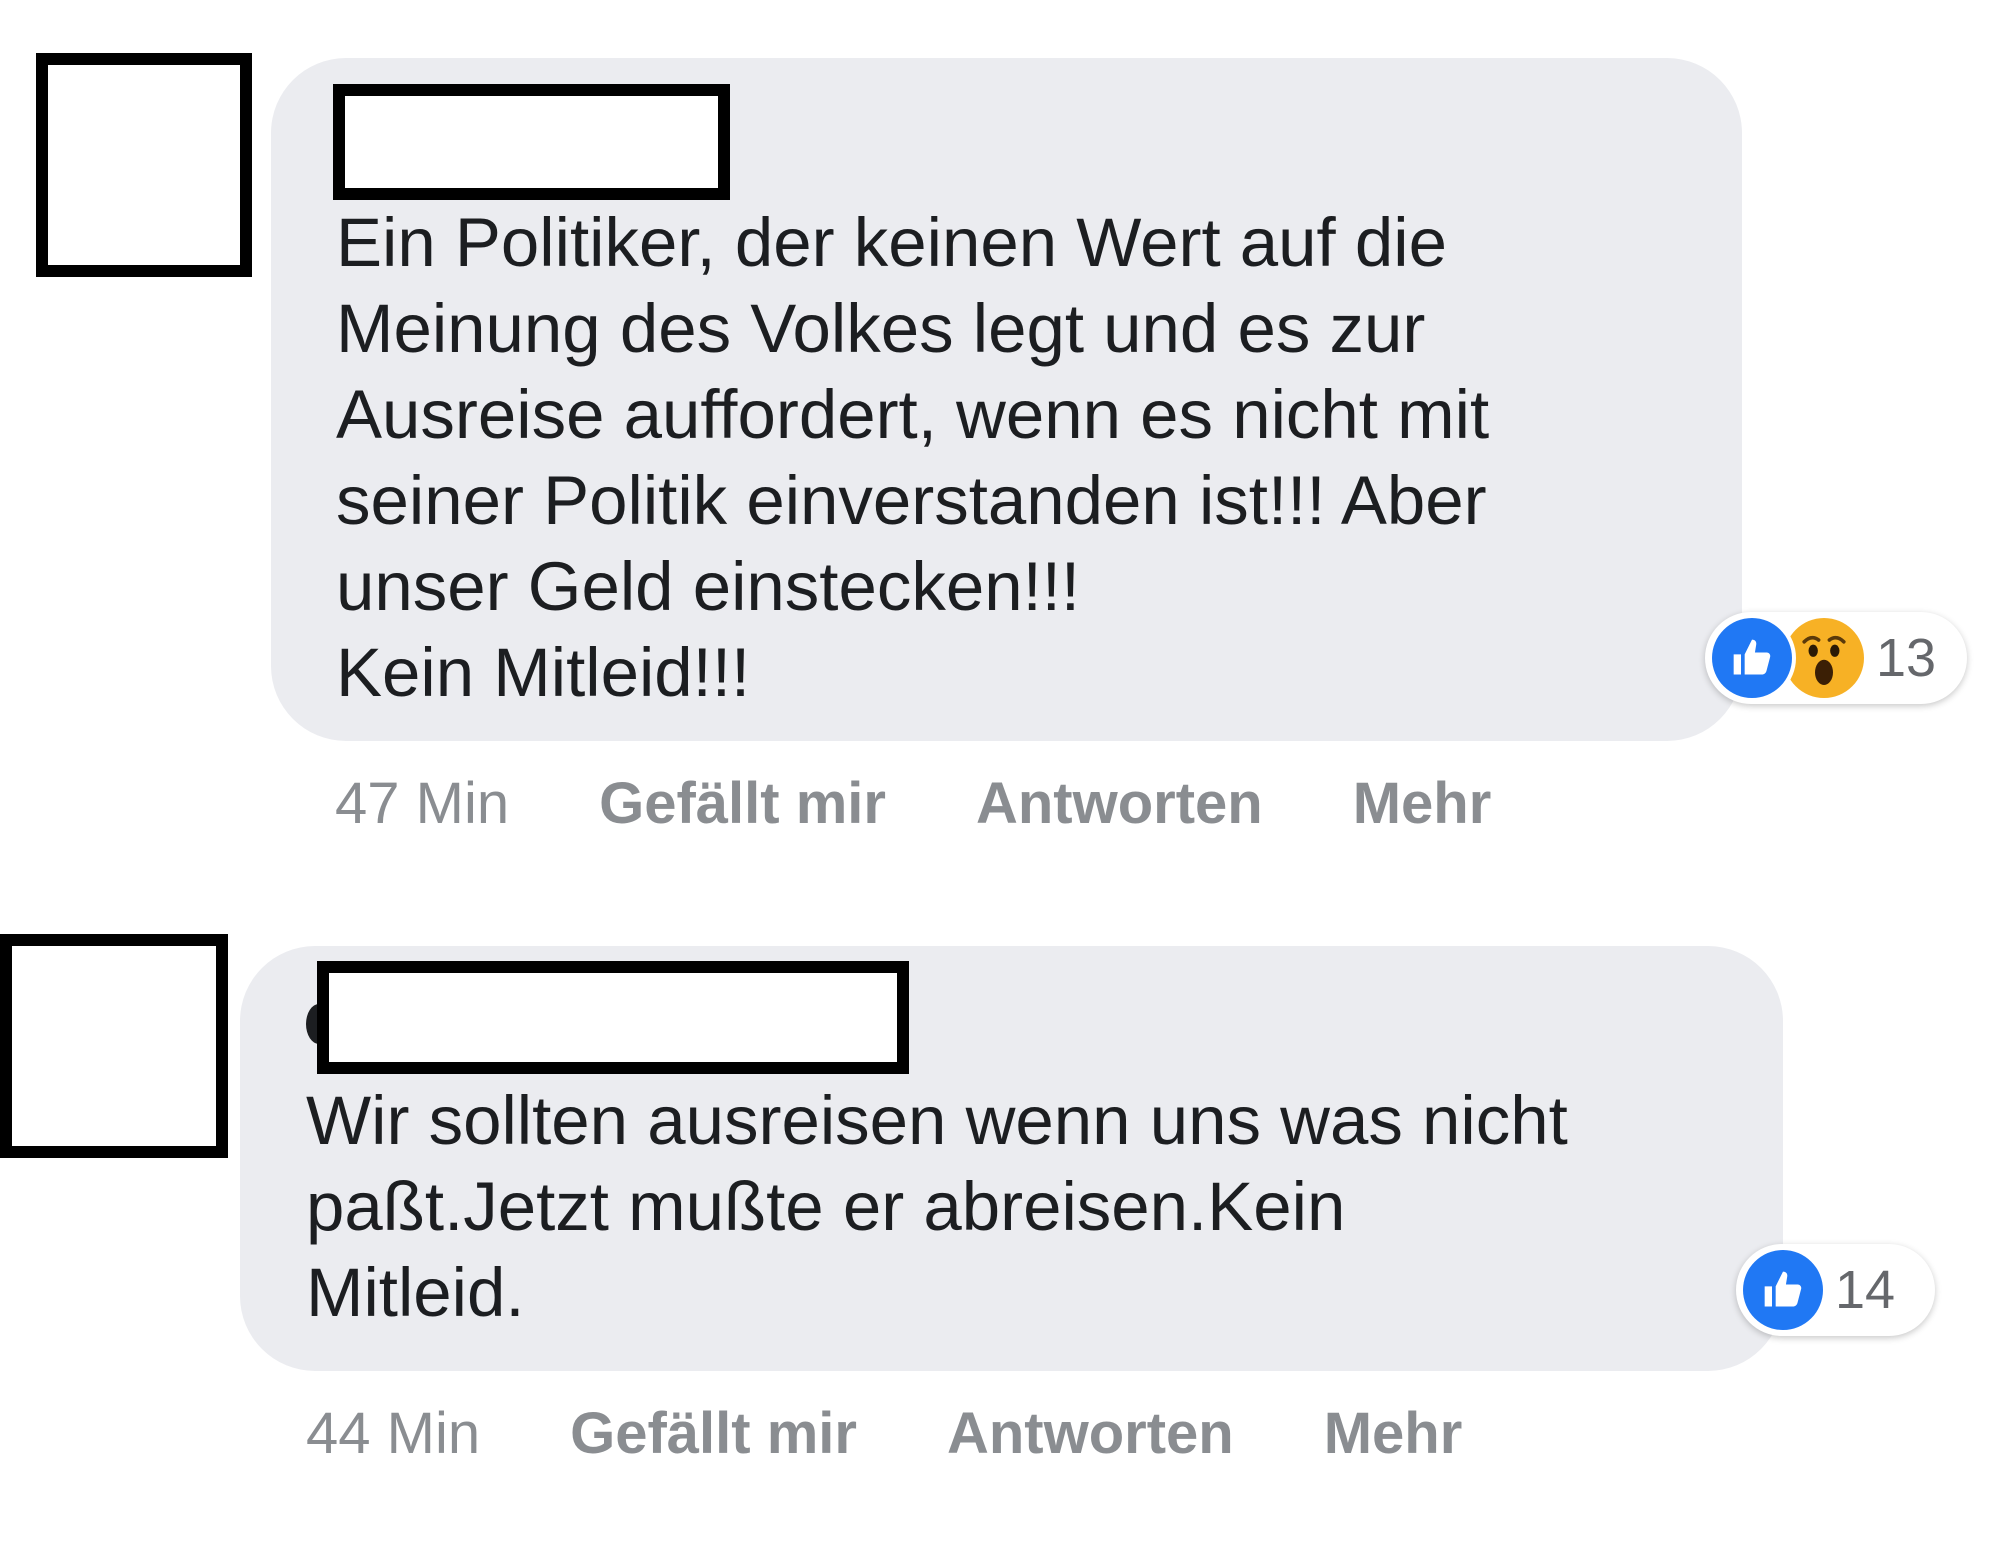  What do you see at coordinates (1824, 658) in the screenshot?
I see `wow-icon` at bounding box center [1824, 658].